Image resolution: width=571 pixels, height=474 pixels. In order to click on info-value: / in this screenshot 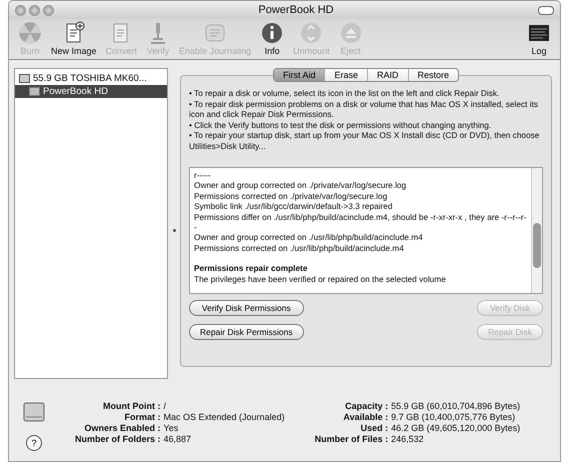, I will do `click(166, 406)`.